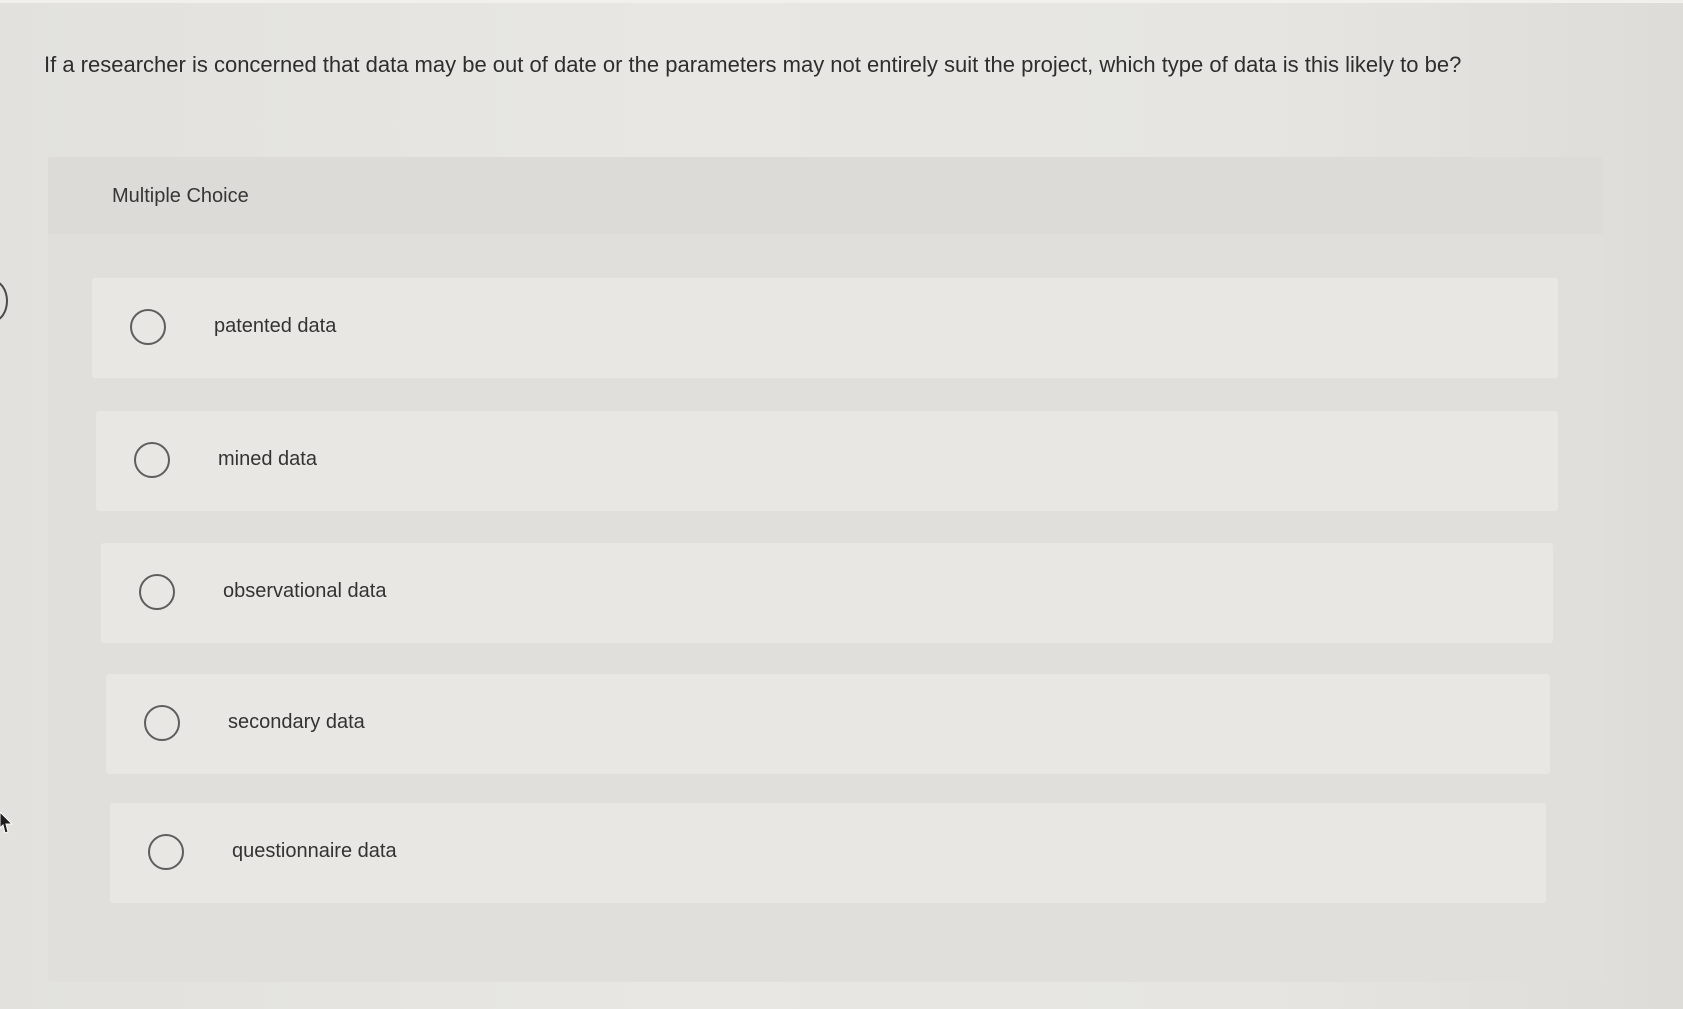 Image resolution: width=1683 pixels, height=1009 pixels. I want to click on scroll-edge-handle-icon, so click(4, 301).